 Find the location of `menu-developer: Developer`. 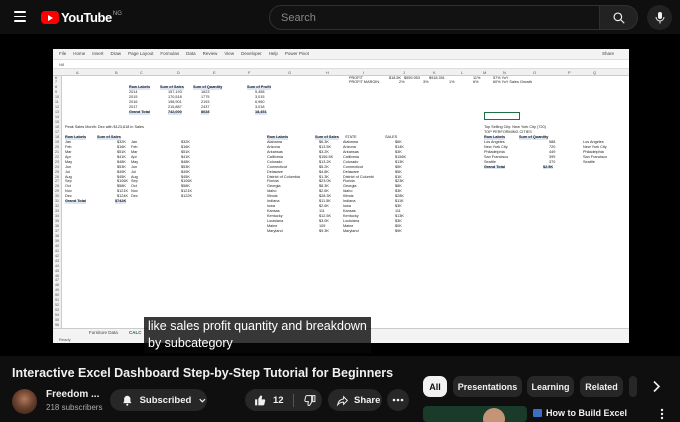

menu-developer: Developer is located at coordinates (251, 53).